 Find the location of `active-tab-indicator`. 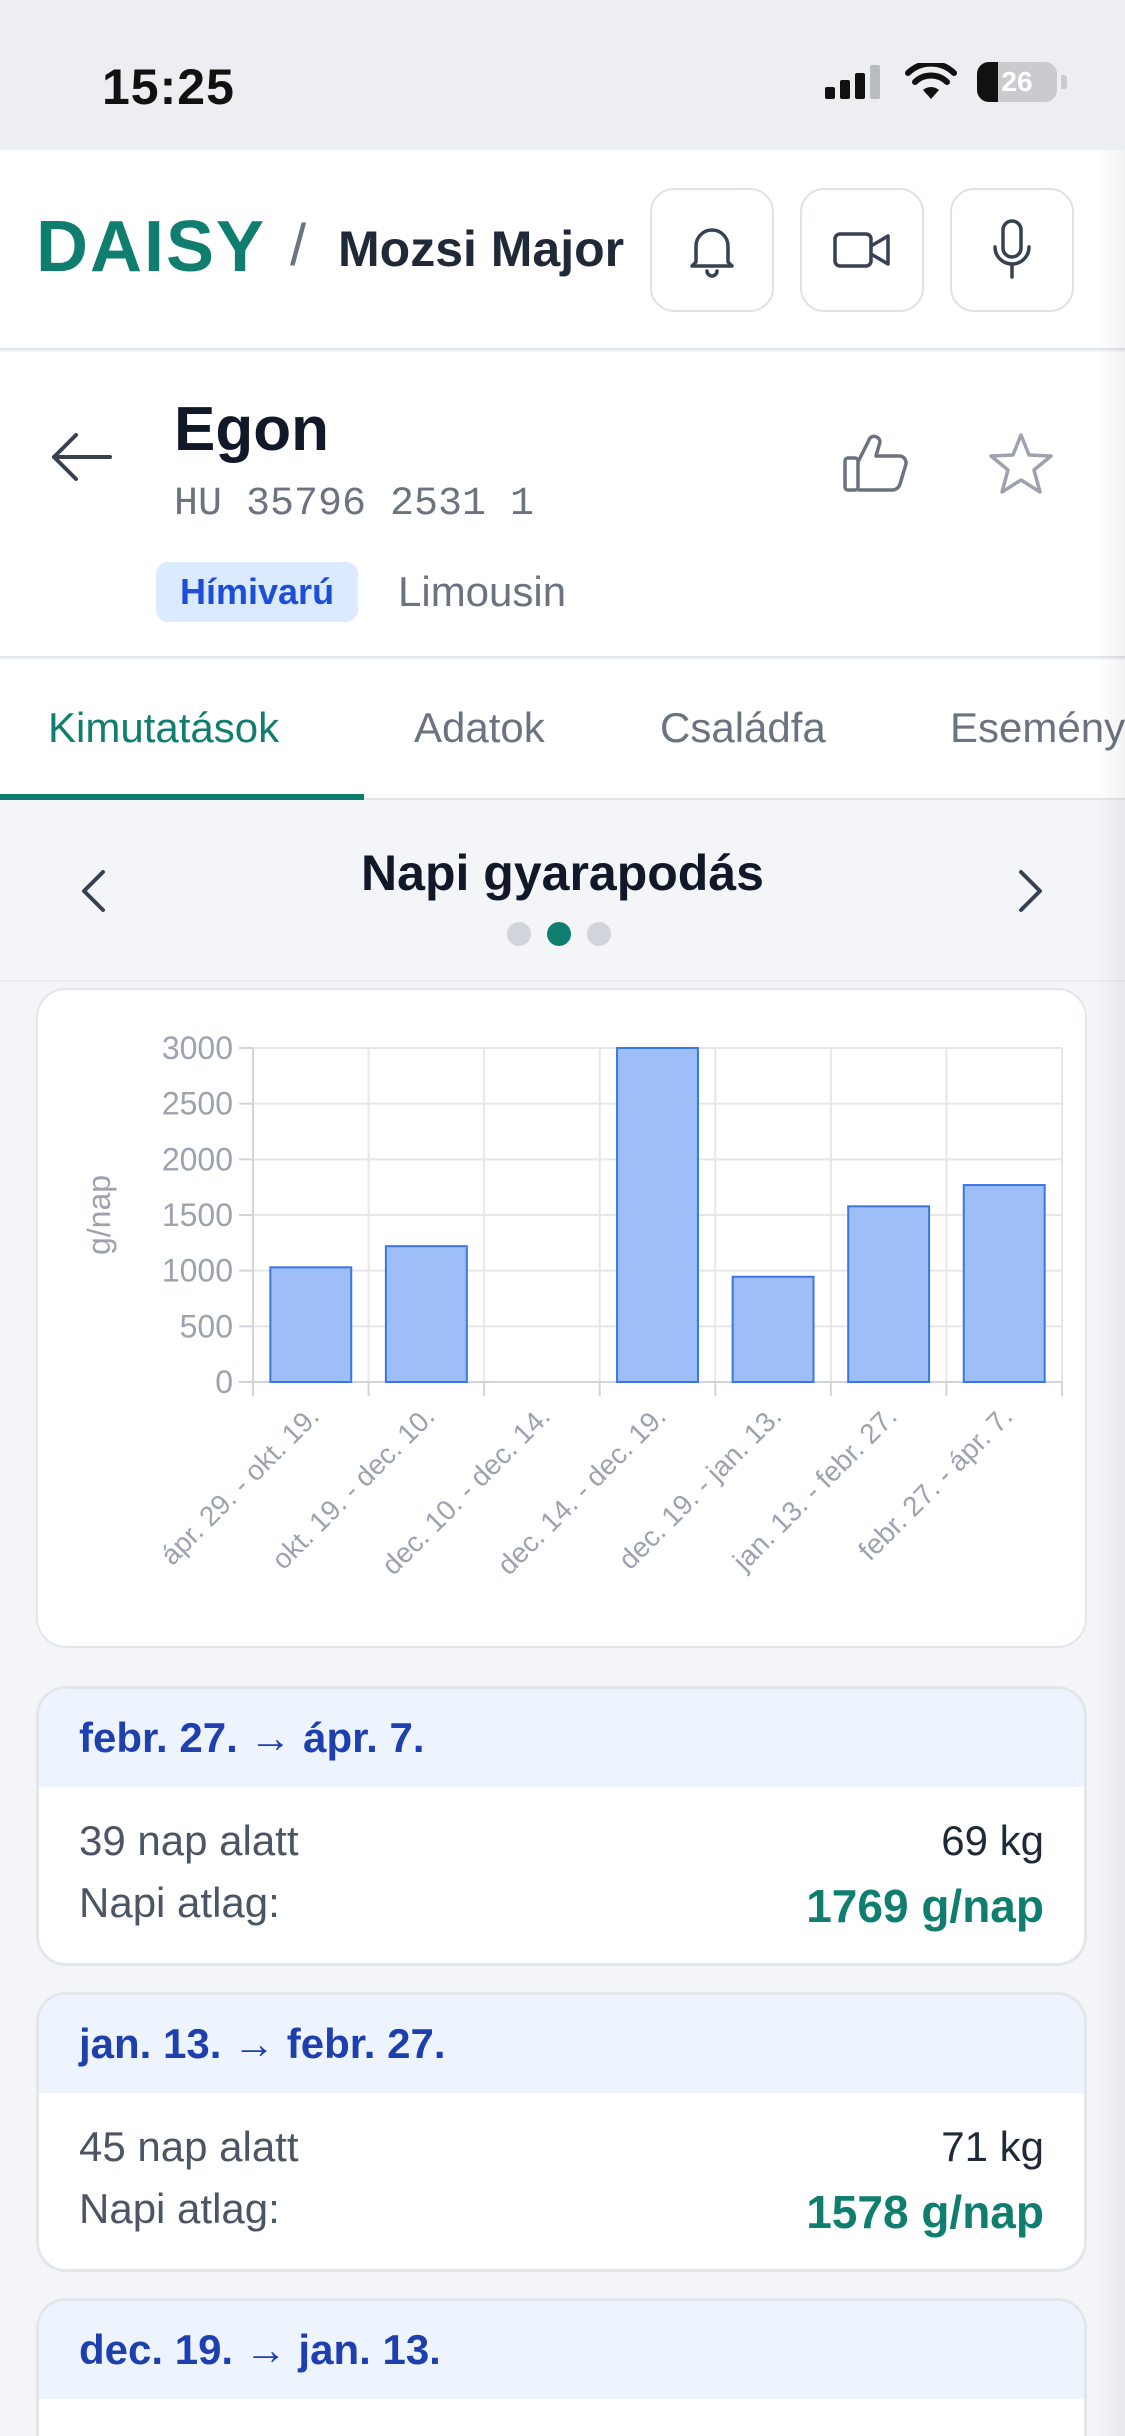

active-tab-indicator is located at coordinates (182, 797).